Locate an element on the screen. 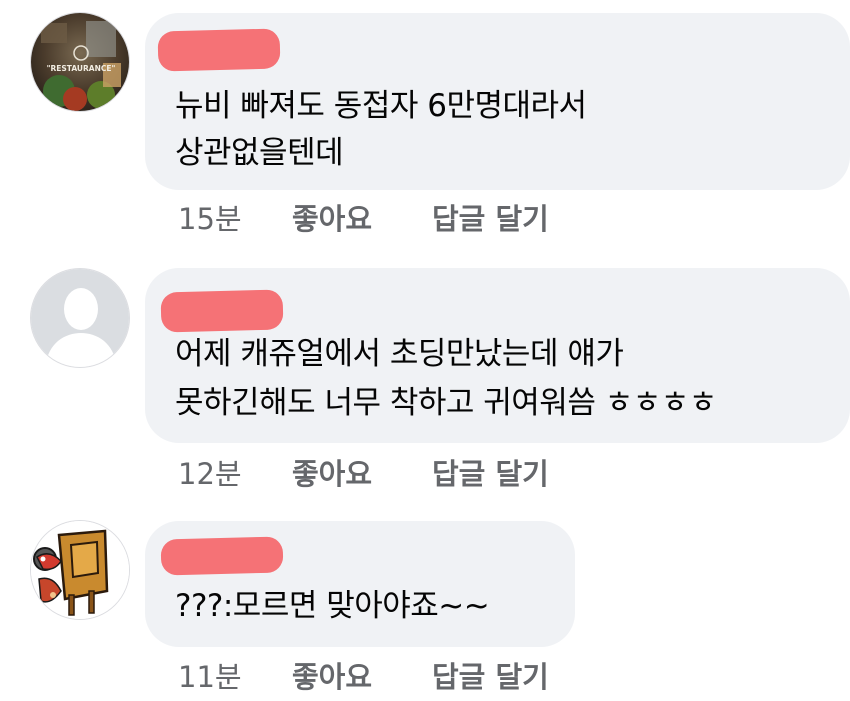 This screenshot has height=701, width=850. comment-text-line: 상관없을텐데 is located at coordinates (259, 153).